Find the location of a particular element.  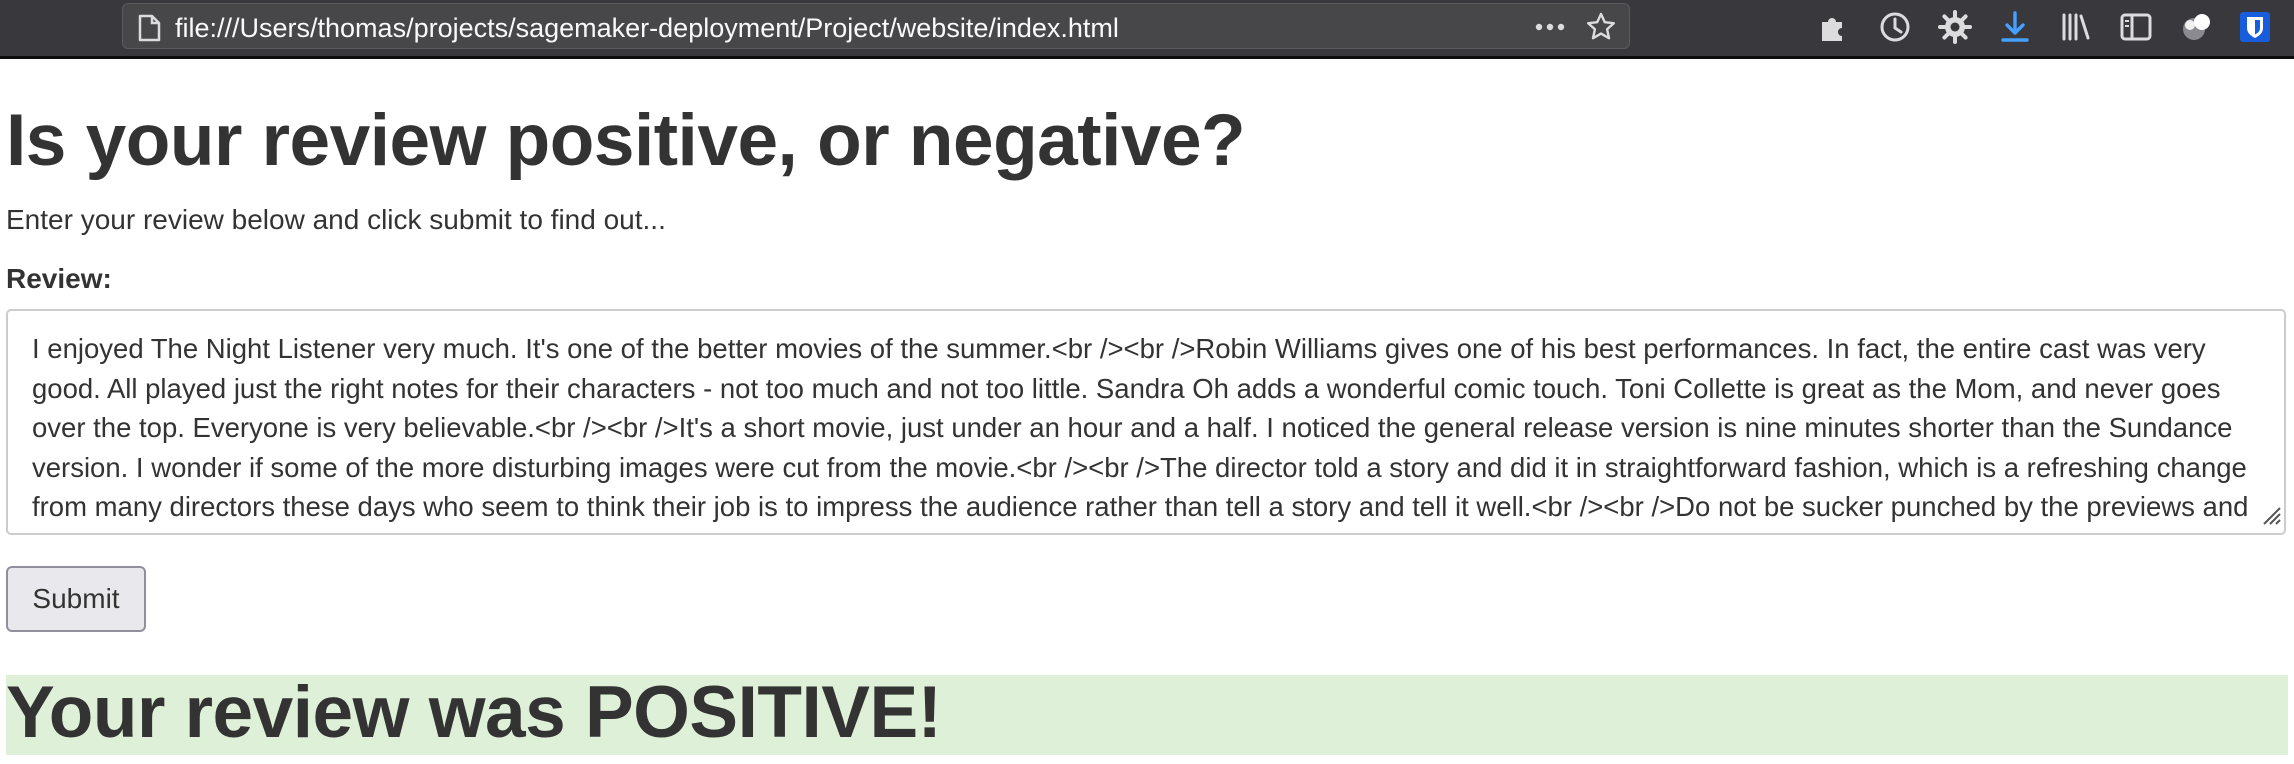

resize-grip-icon is located at coordinates (2271, 517).